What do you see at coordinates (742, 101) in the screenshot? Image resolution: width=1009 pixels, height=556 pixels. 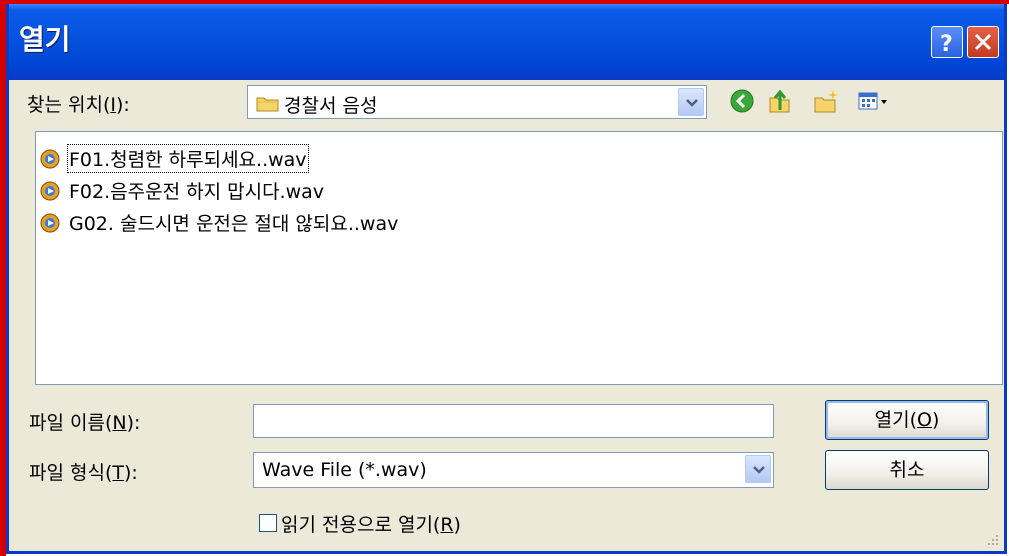 I see `back-icon` at bounding box center [742, 101].